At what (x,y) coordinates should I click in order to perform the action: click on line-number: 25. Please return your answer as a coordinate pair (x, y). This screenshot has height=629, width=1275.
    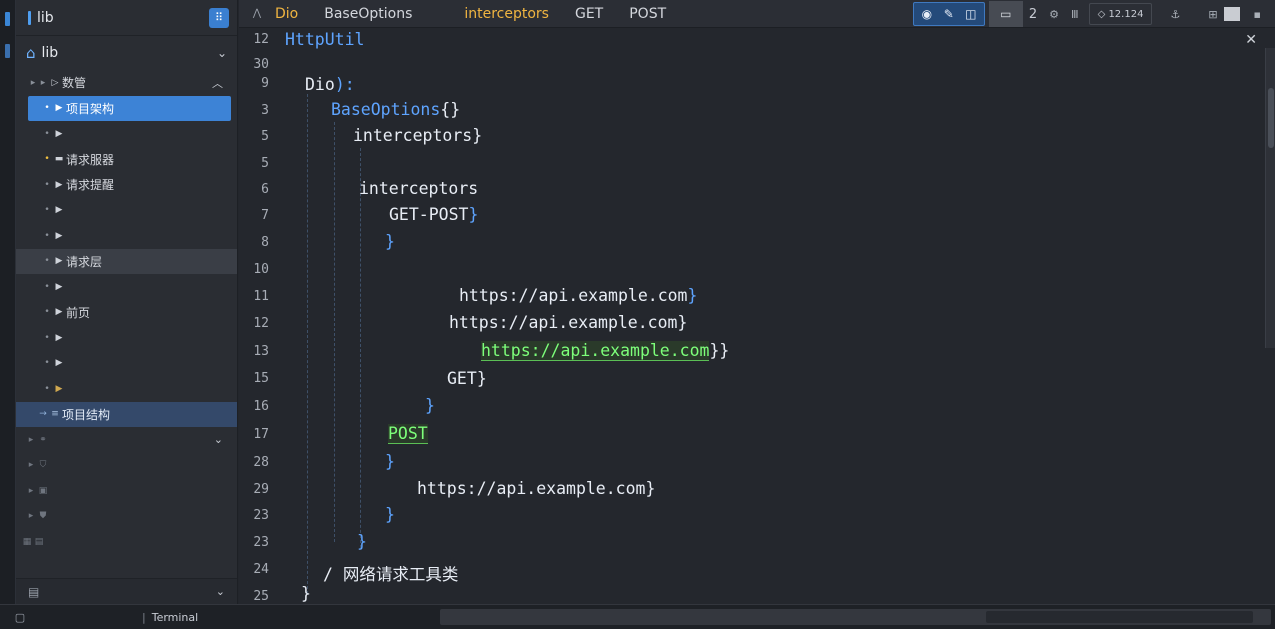
    Looking at the image, I should click on (261, 596).